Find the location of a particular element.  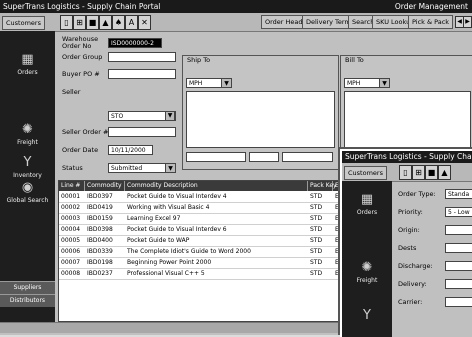

order-group-field is located at coordinates (142, 57).